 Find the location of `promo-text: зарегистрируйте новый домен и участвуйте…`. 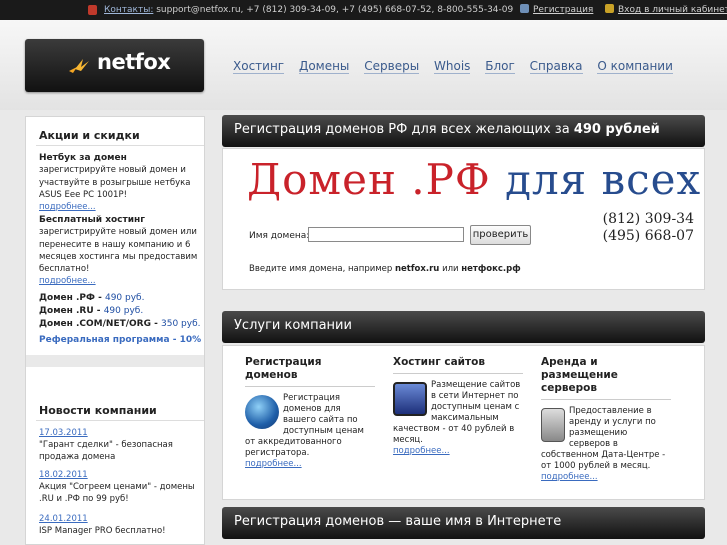

promo-text: зарегистрируйте новый домен и участвуйте… is located at coordinates (115, 182).